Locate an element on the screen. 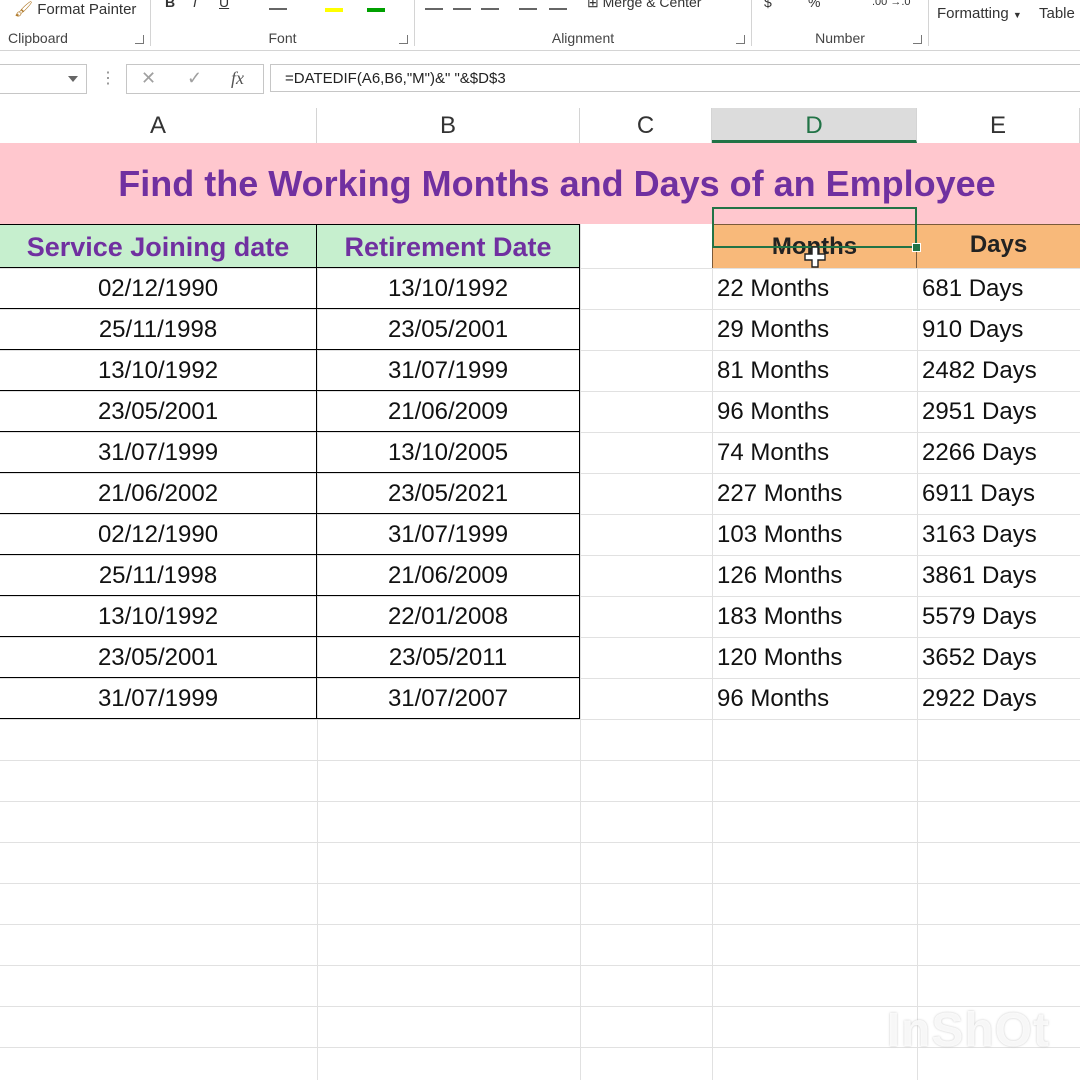 This screenshot has width=1080, height=1080. cell-days: 3652 Days is located at coordinates (998, 657).